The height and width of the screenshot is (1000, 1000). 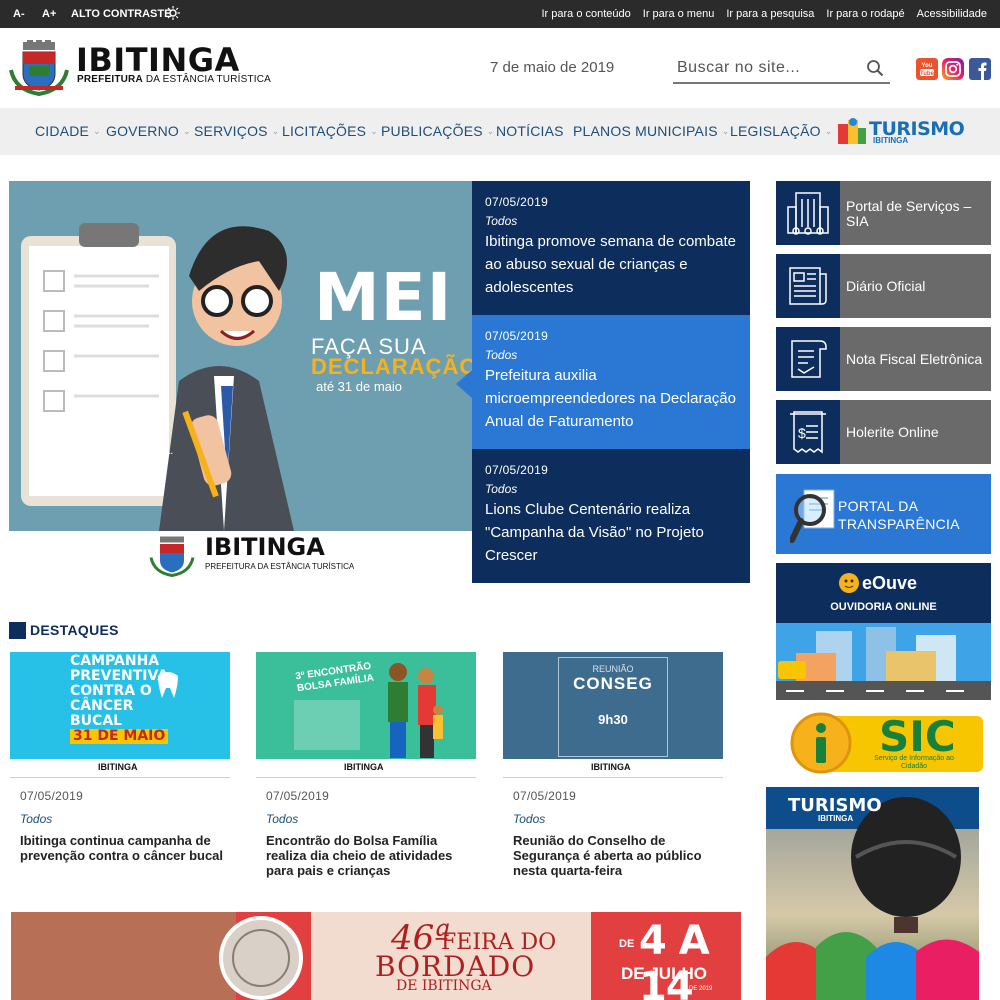 I want to click on embroidery-photo, so click(x=123, y=956).